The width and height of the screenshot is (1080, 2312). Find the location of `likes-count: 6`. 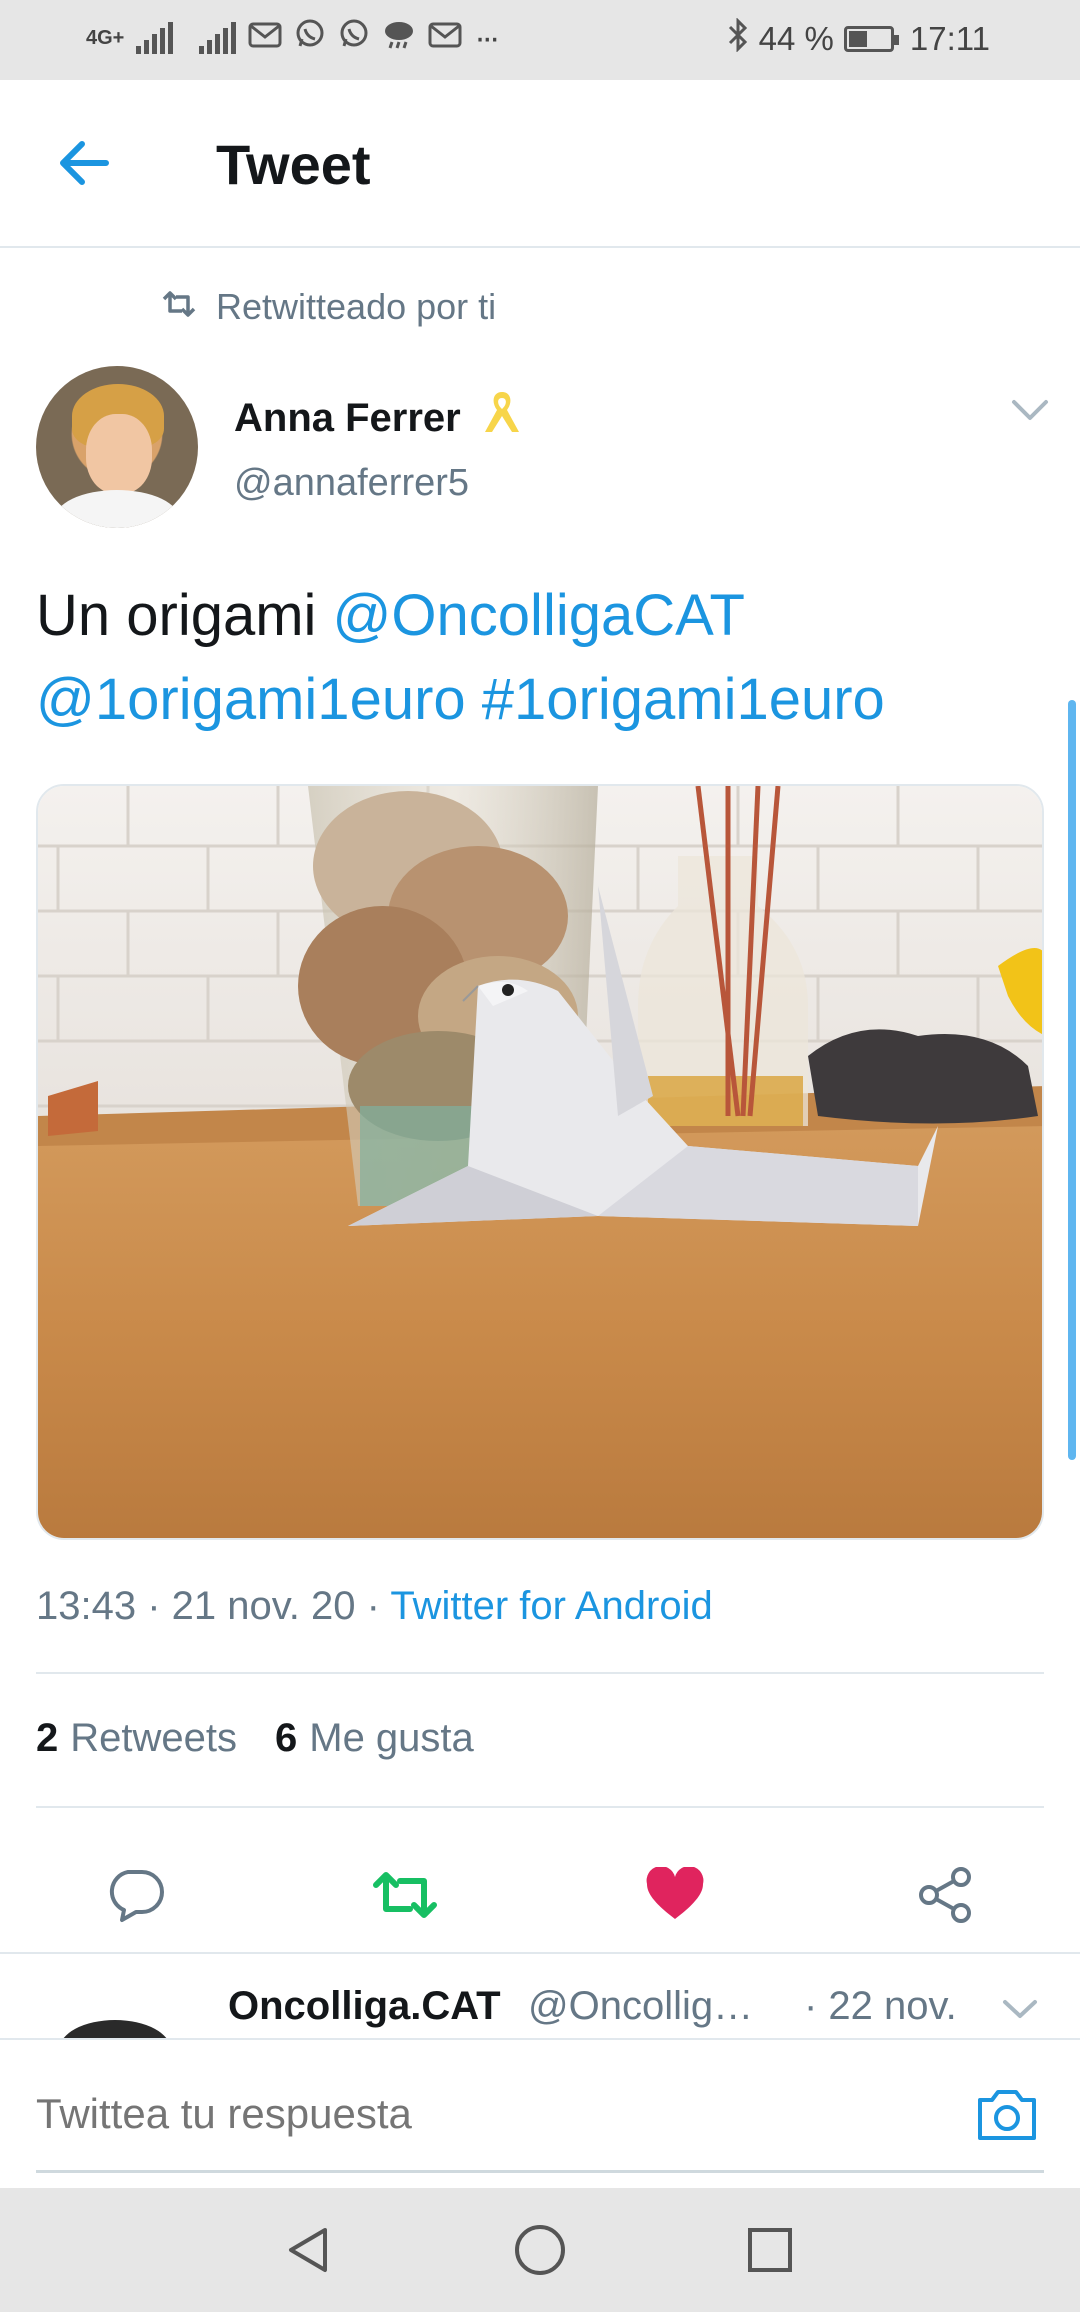

likes-count: 6 is located at coordinates (286, 1738).